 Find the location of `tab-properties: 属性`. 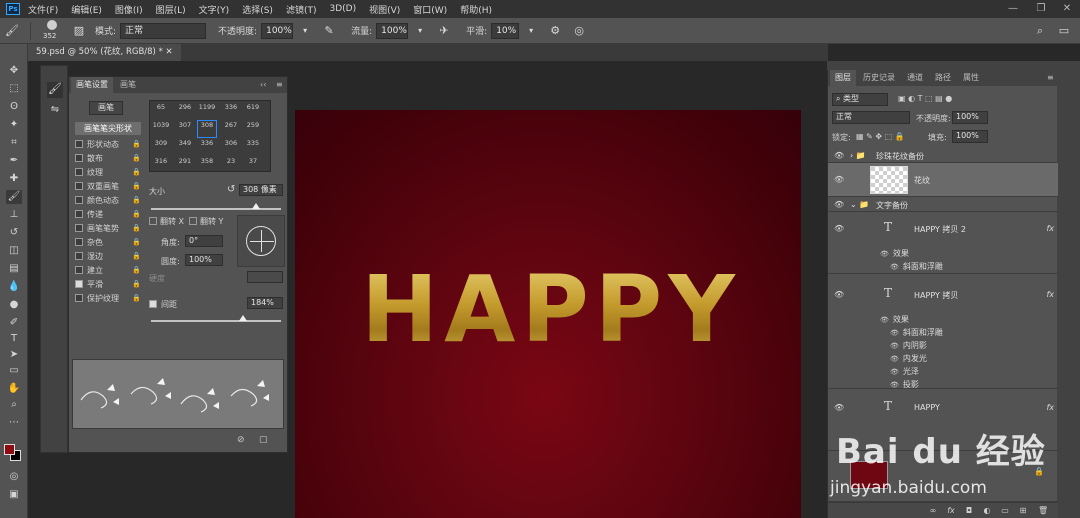

tab-properties: 属性 is located at coordinates (971, 78).